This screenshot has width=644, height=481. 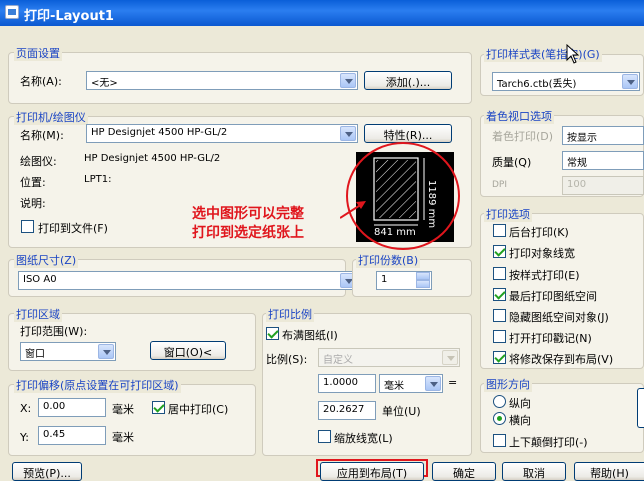 What do you see at coordinates (338, 360) in the screenshot?
I see `scale-value: 自定义` at bounding box center [338, 360].